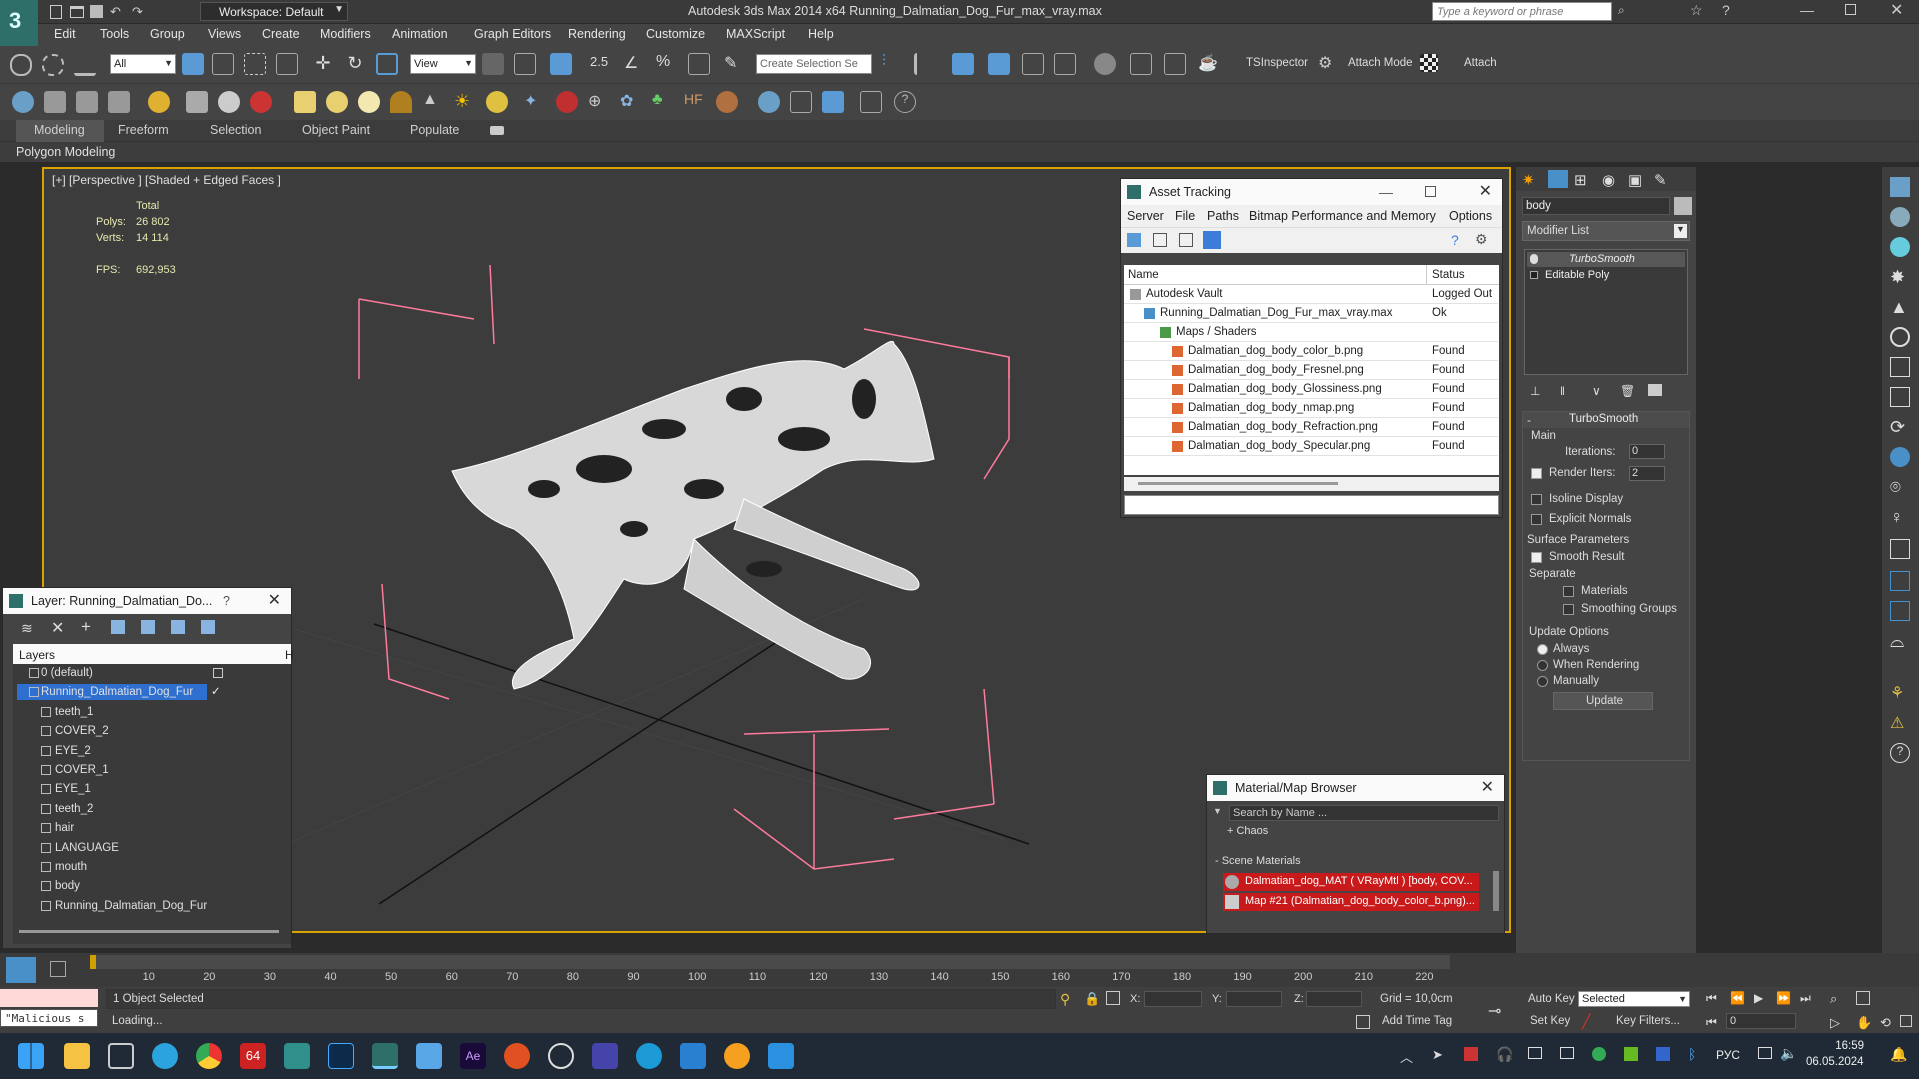 Image resolution: width=1919 pixels, height=1079 pixels. Describe the element at coordinates (599, 61) in the screenshot. I see `snap-toggle: 2.5` at that location.